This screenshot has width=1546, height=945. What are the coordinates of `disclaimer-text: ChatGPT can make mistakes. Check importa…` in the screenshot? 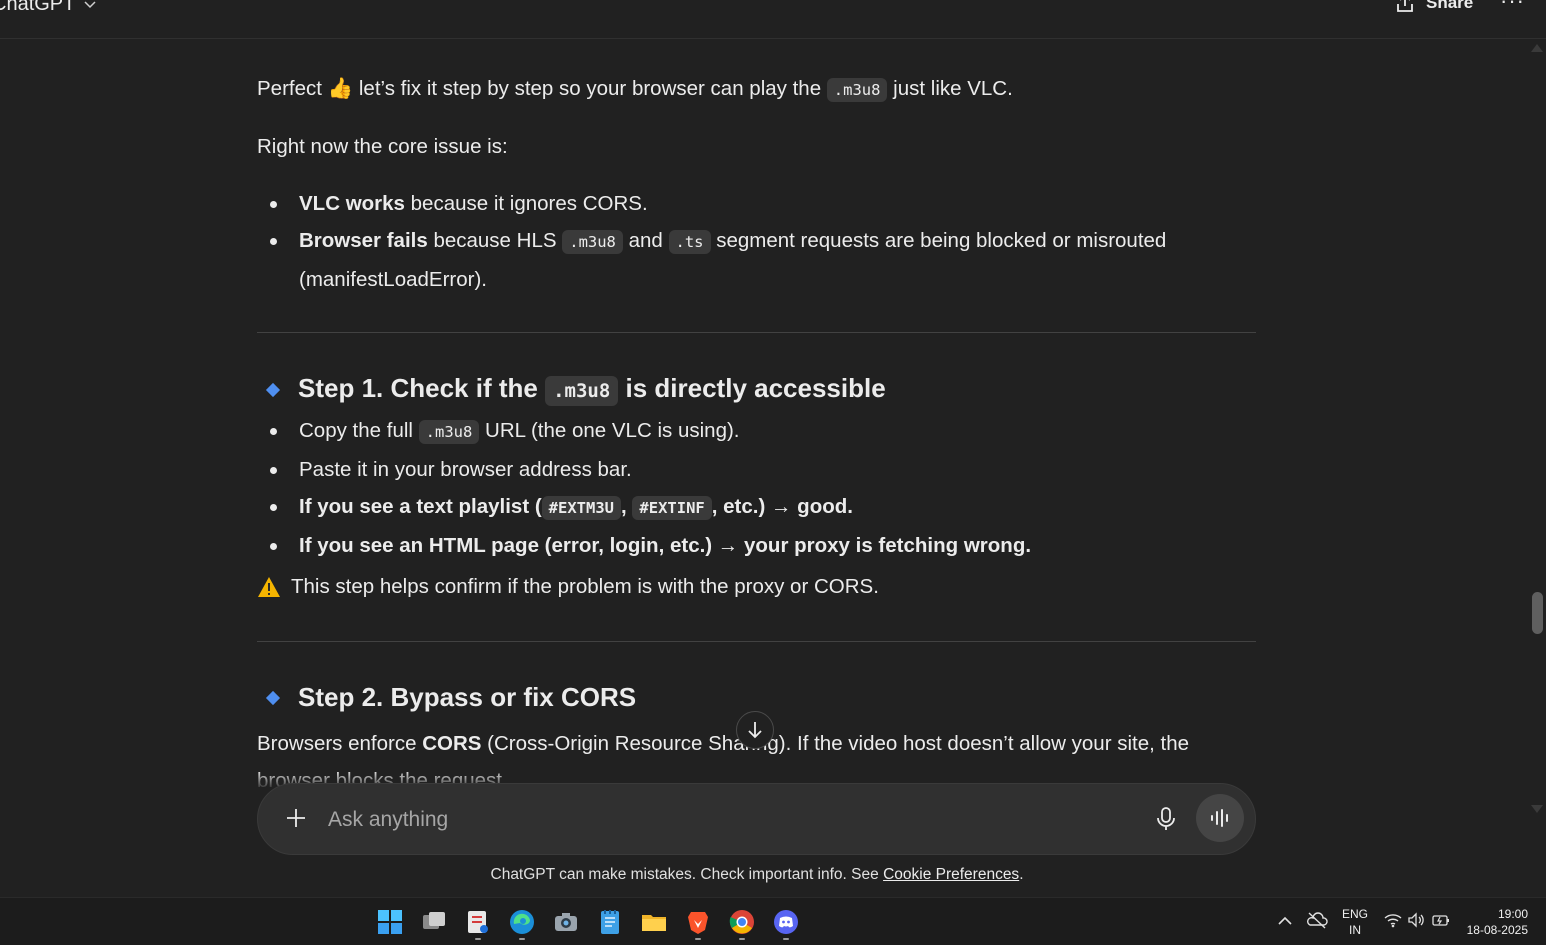 It's located at (687, 874).